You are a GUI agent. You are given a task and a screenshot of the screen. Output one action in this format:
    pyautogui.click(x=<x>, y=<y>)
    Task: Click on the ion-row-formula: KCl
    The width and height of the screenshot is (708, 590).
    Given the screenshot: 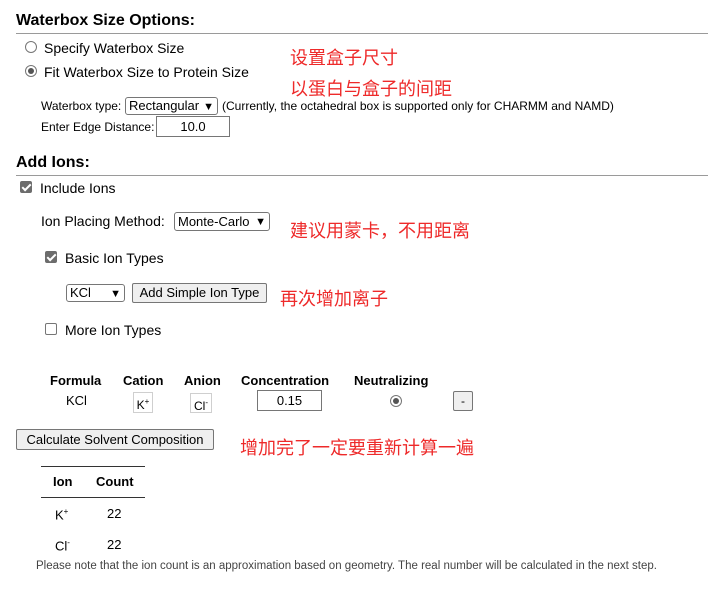 What is the action you would take?
    pyautogui.click(x=76, y=400)
    